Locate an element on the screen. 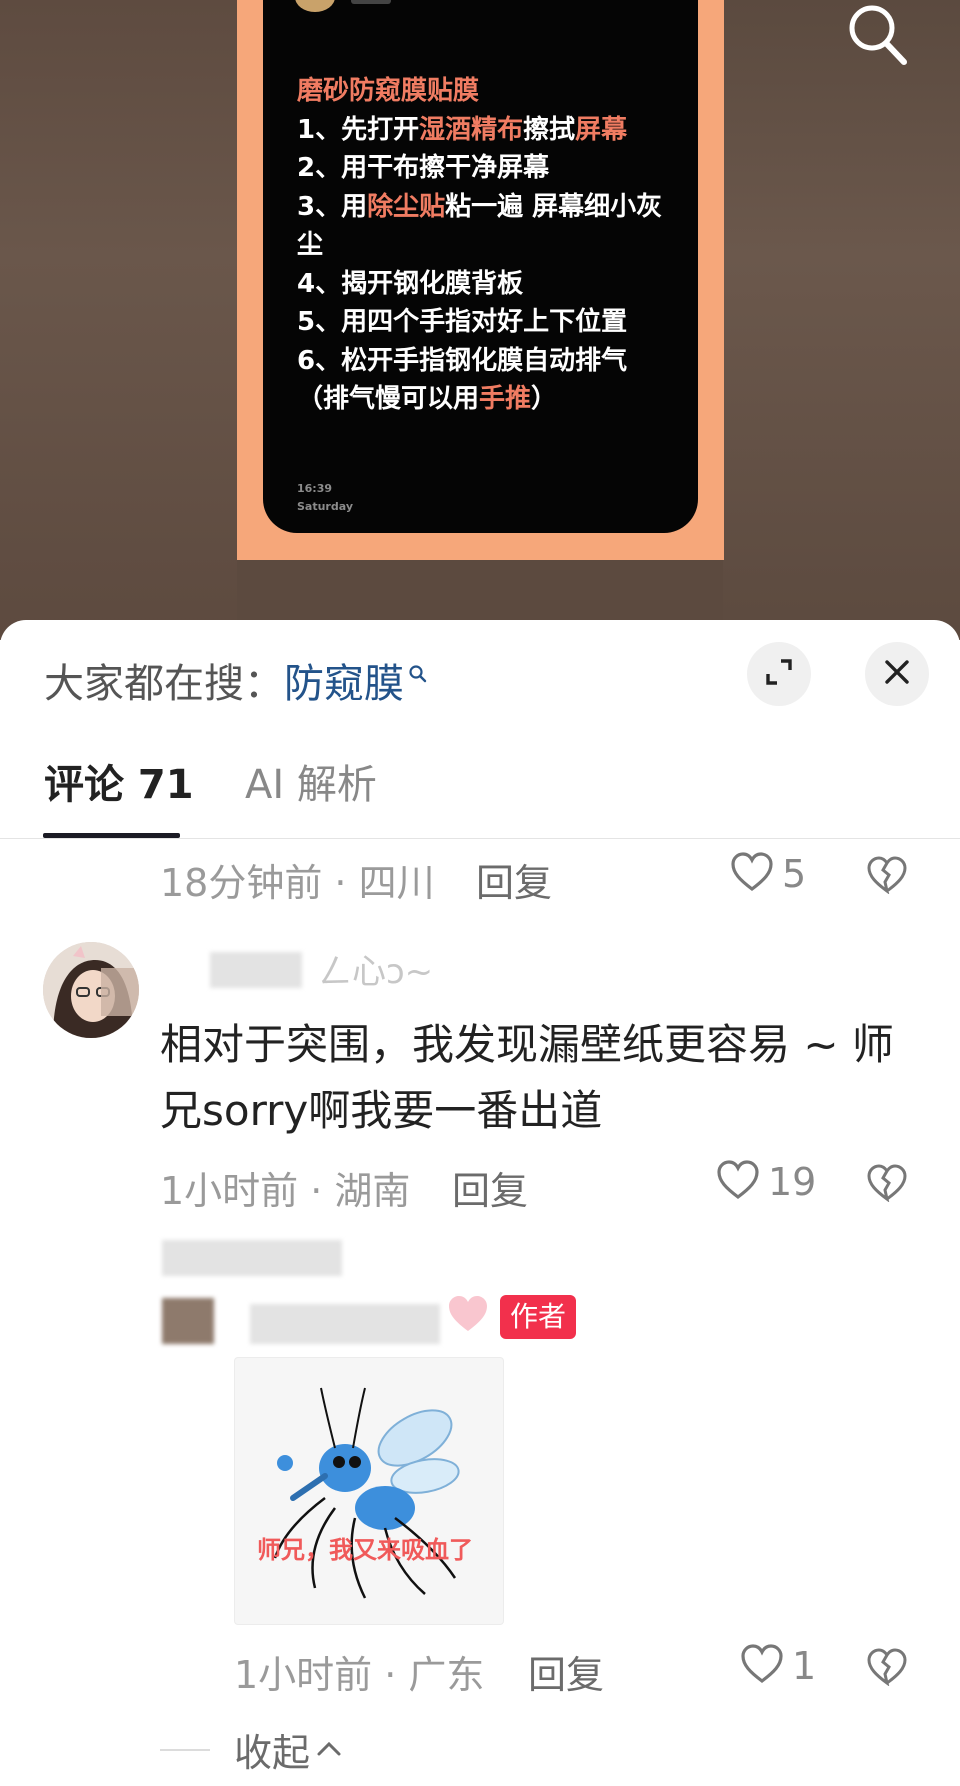 Image resolution: width=960 pixels, height=1786 pixels. expand-button is located at coordinates (779, 674).